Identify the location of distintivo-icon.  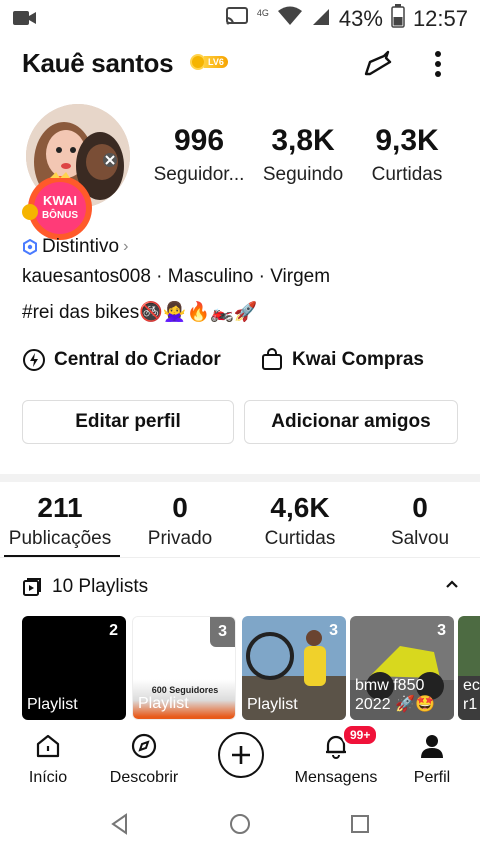
(30, 247).